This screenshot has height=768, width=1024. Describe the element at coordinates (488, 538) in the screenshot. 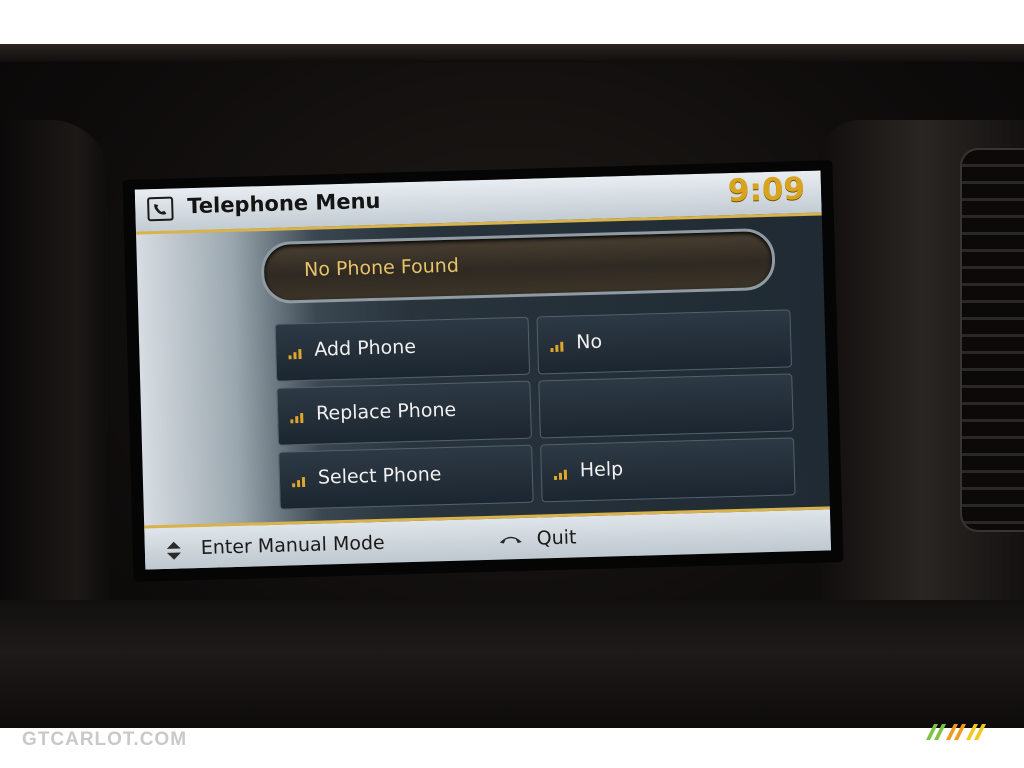

I see `screen-footer: Enter Manual Mode Quit` at that location.